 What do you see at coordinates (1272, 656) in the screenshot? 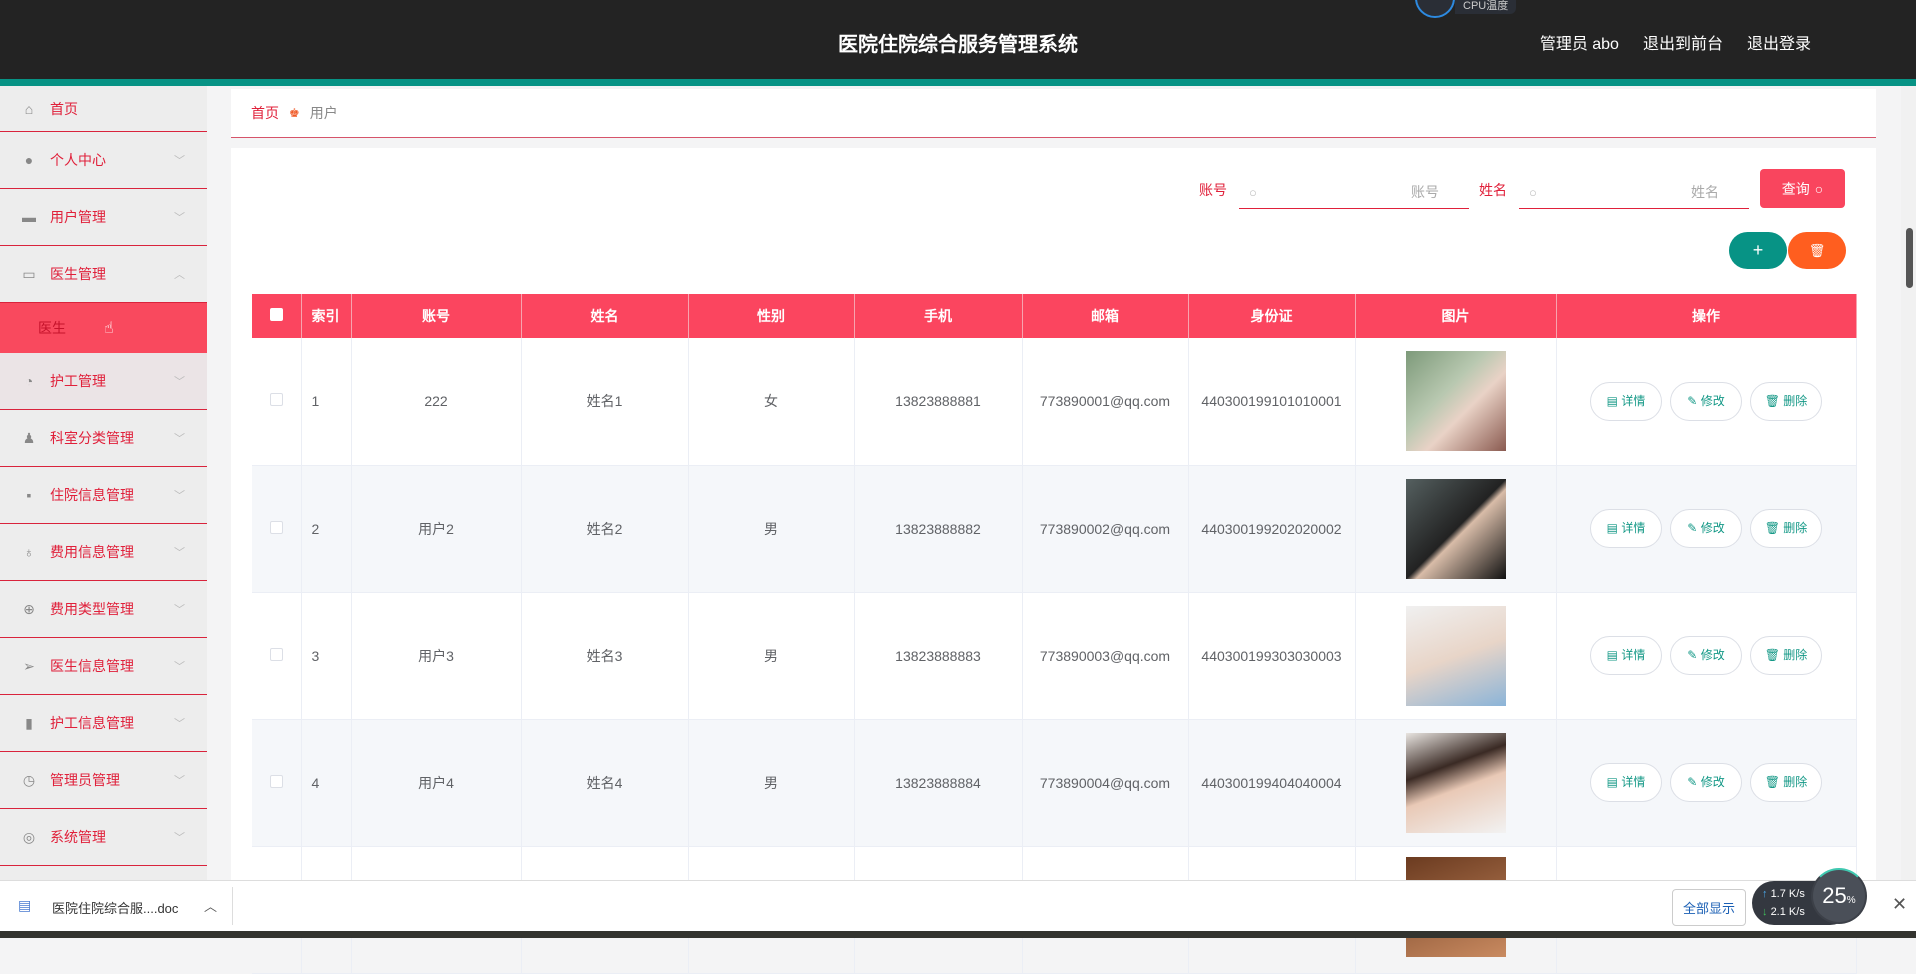
I see `cell-id: 440300199303030003` at bounding box center [1272, 656].